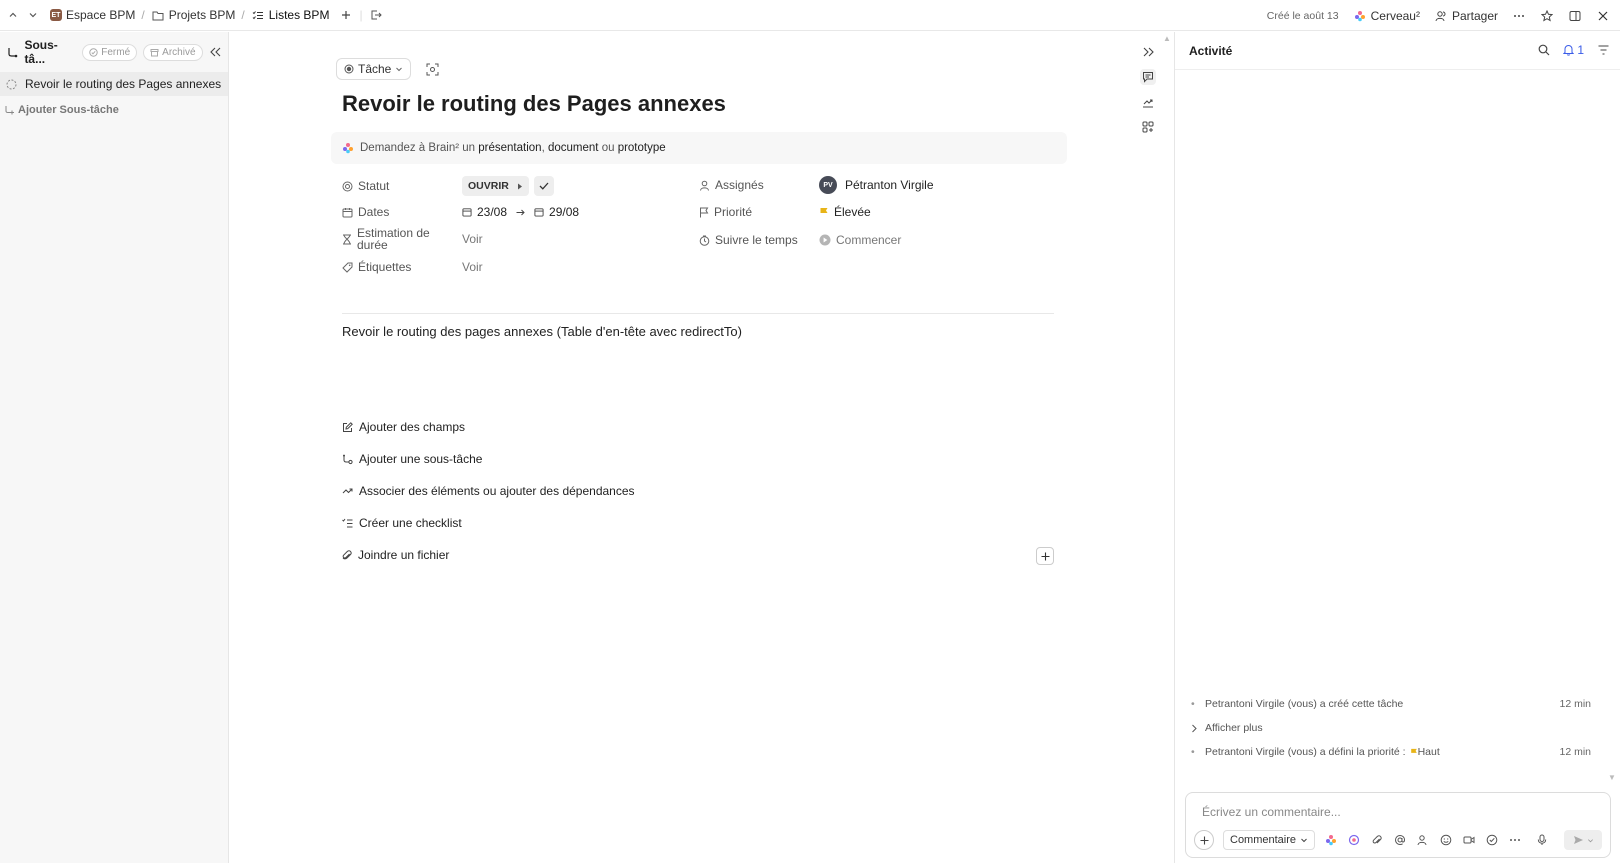 The image size is (1620, 863). What do you see at coordinates (1269, 840) in the screenshot?
I see `comment-type-select: Commentaire` at bounding box center [1269, 840].